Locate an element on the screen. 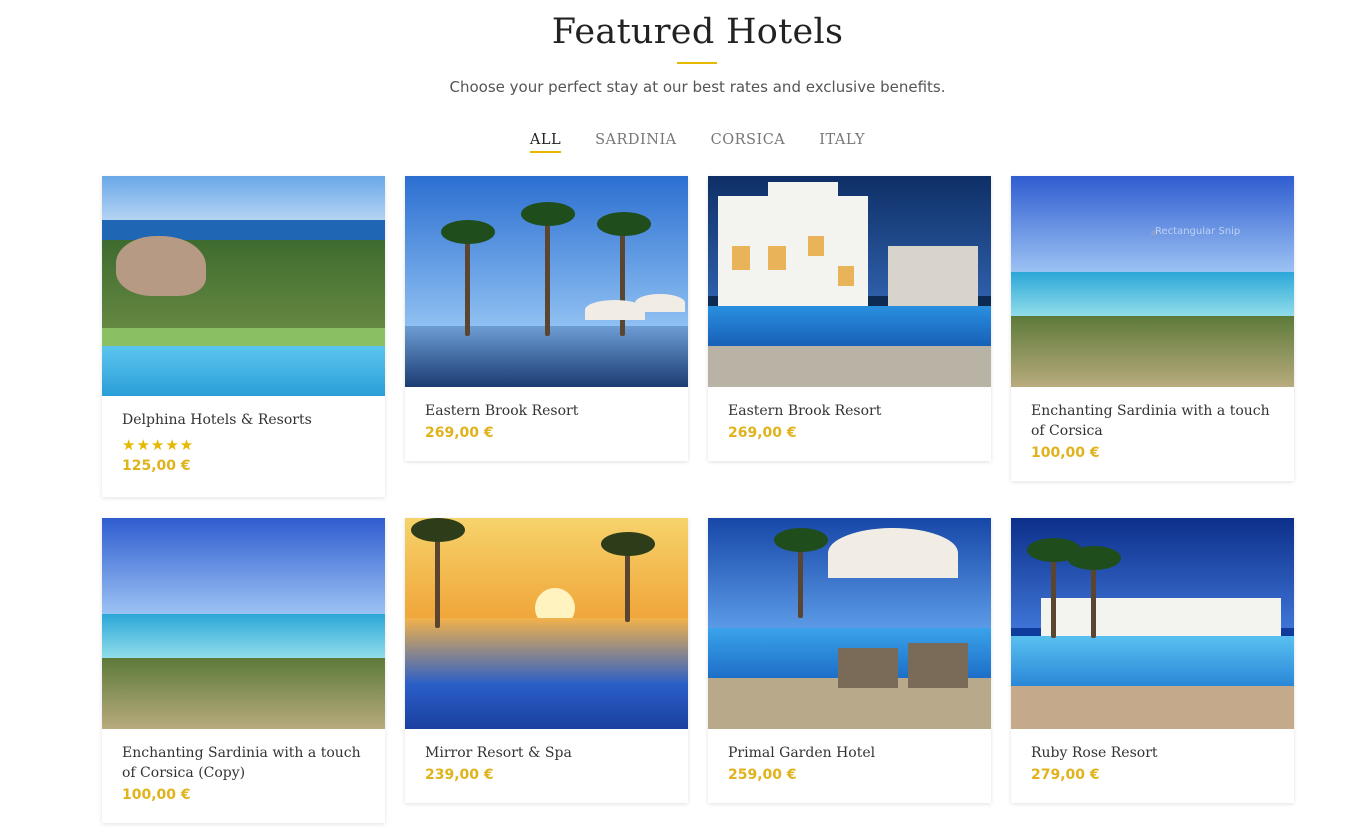 The height and width of the screenshot is (837, 1351). hotel-name: Primal Garden Hotel is located at coordinates (849, 753).